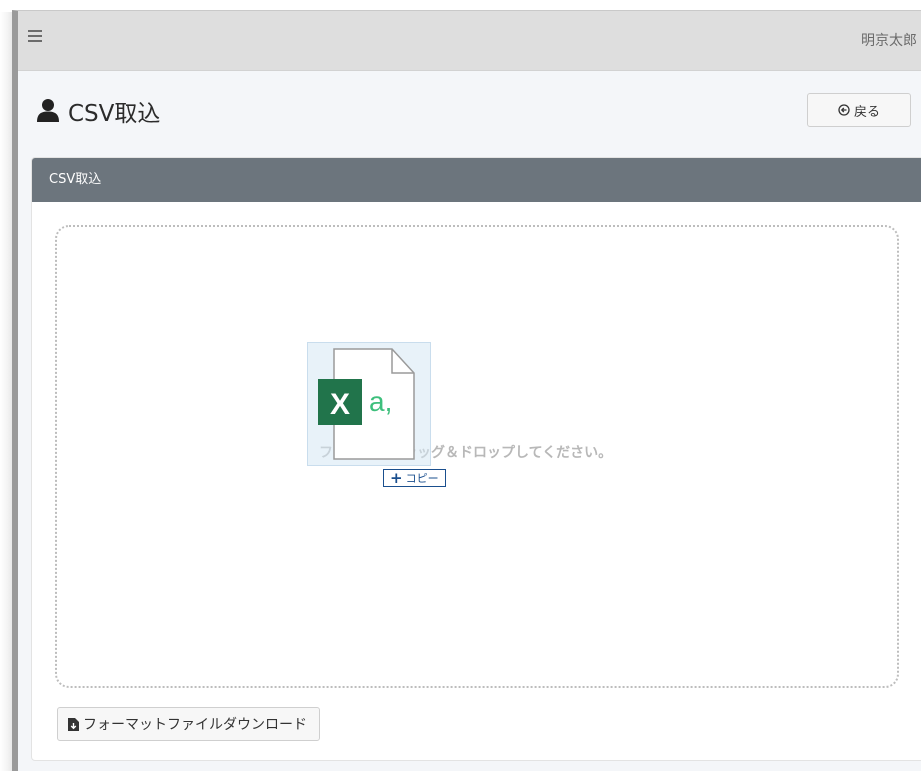 This screenshot has height=771, width=921. What do you see at coordinates (844, 110) in the screenshot?
I see `arrow-circle-left-icon` at bounding box center [844, 110].